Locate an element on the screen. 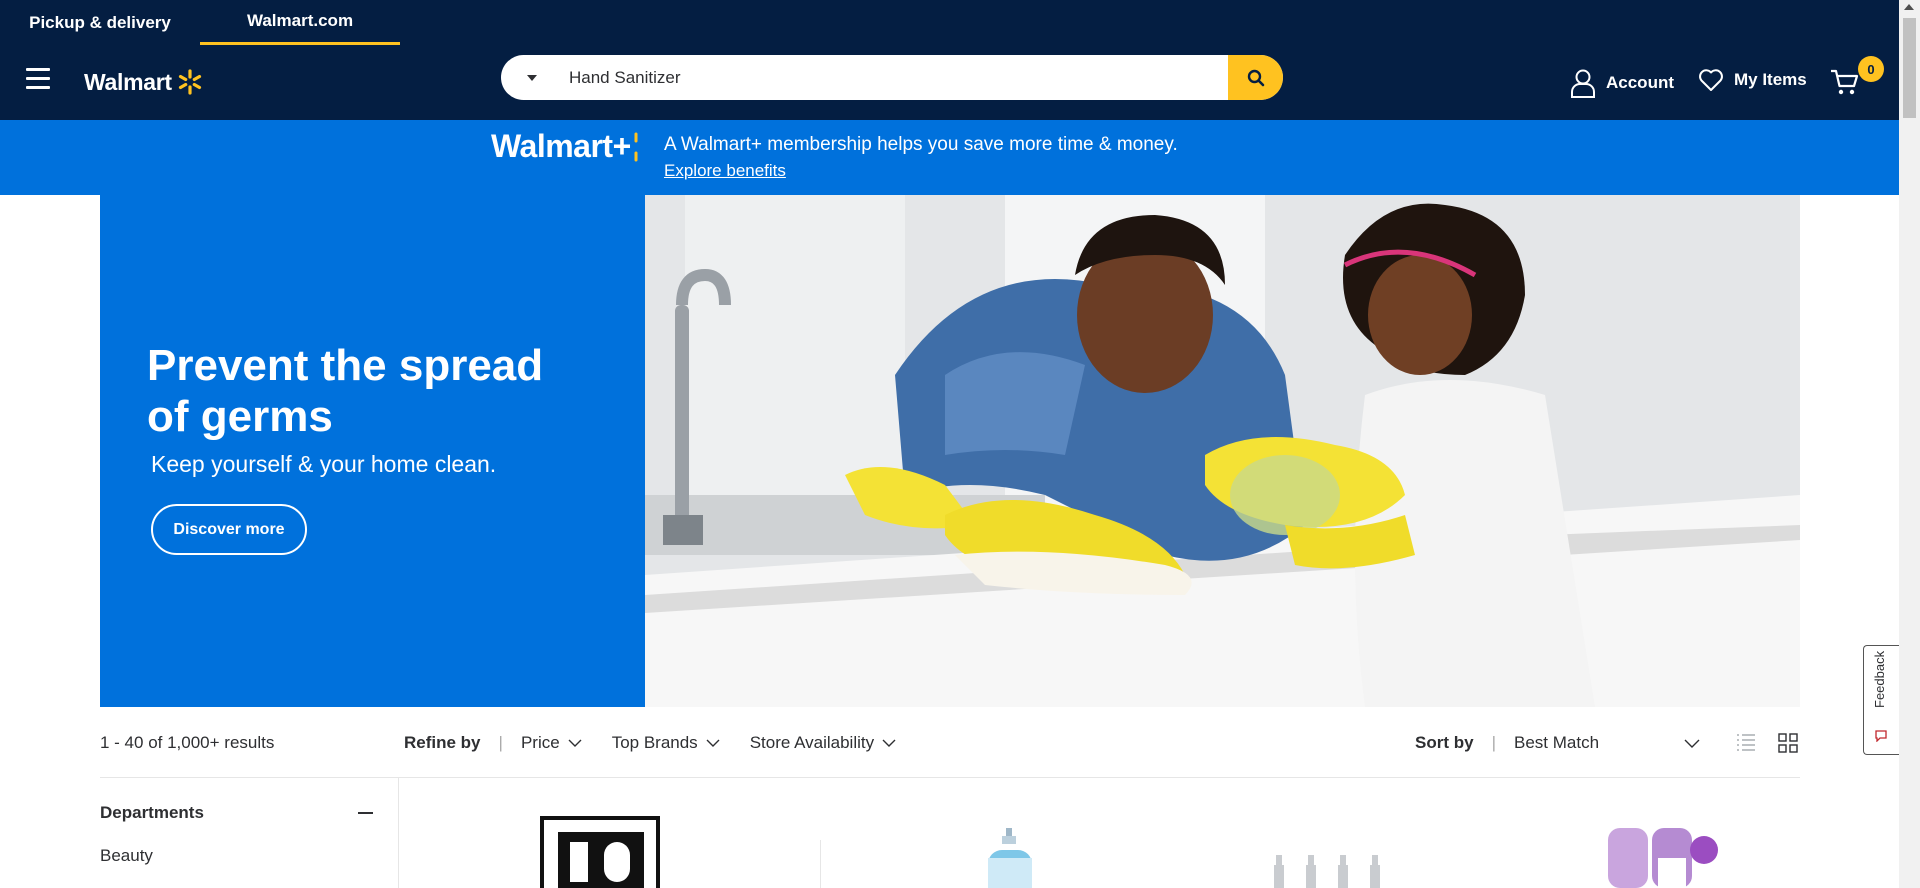 The image size is (1920, 888). chat-icon is located at coordinates (1881, 736).